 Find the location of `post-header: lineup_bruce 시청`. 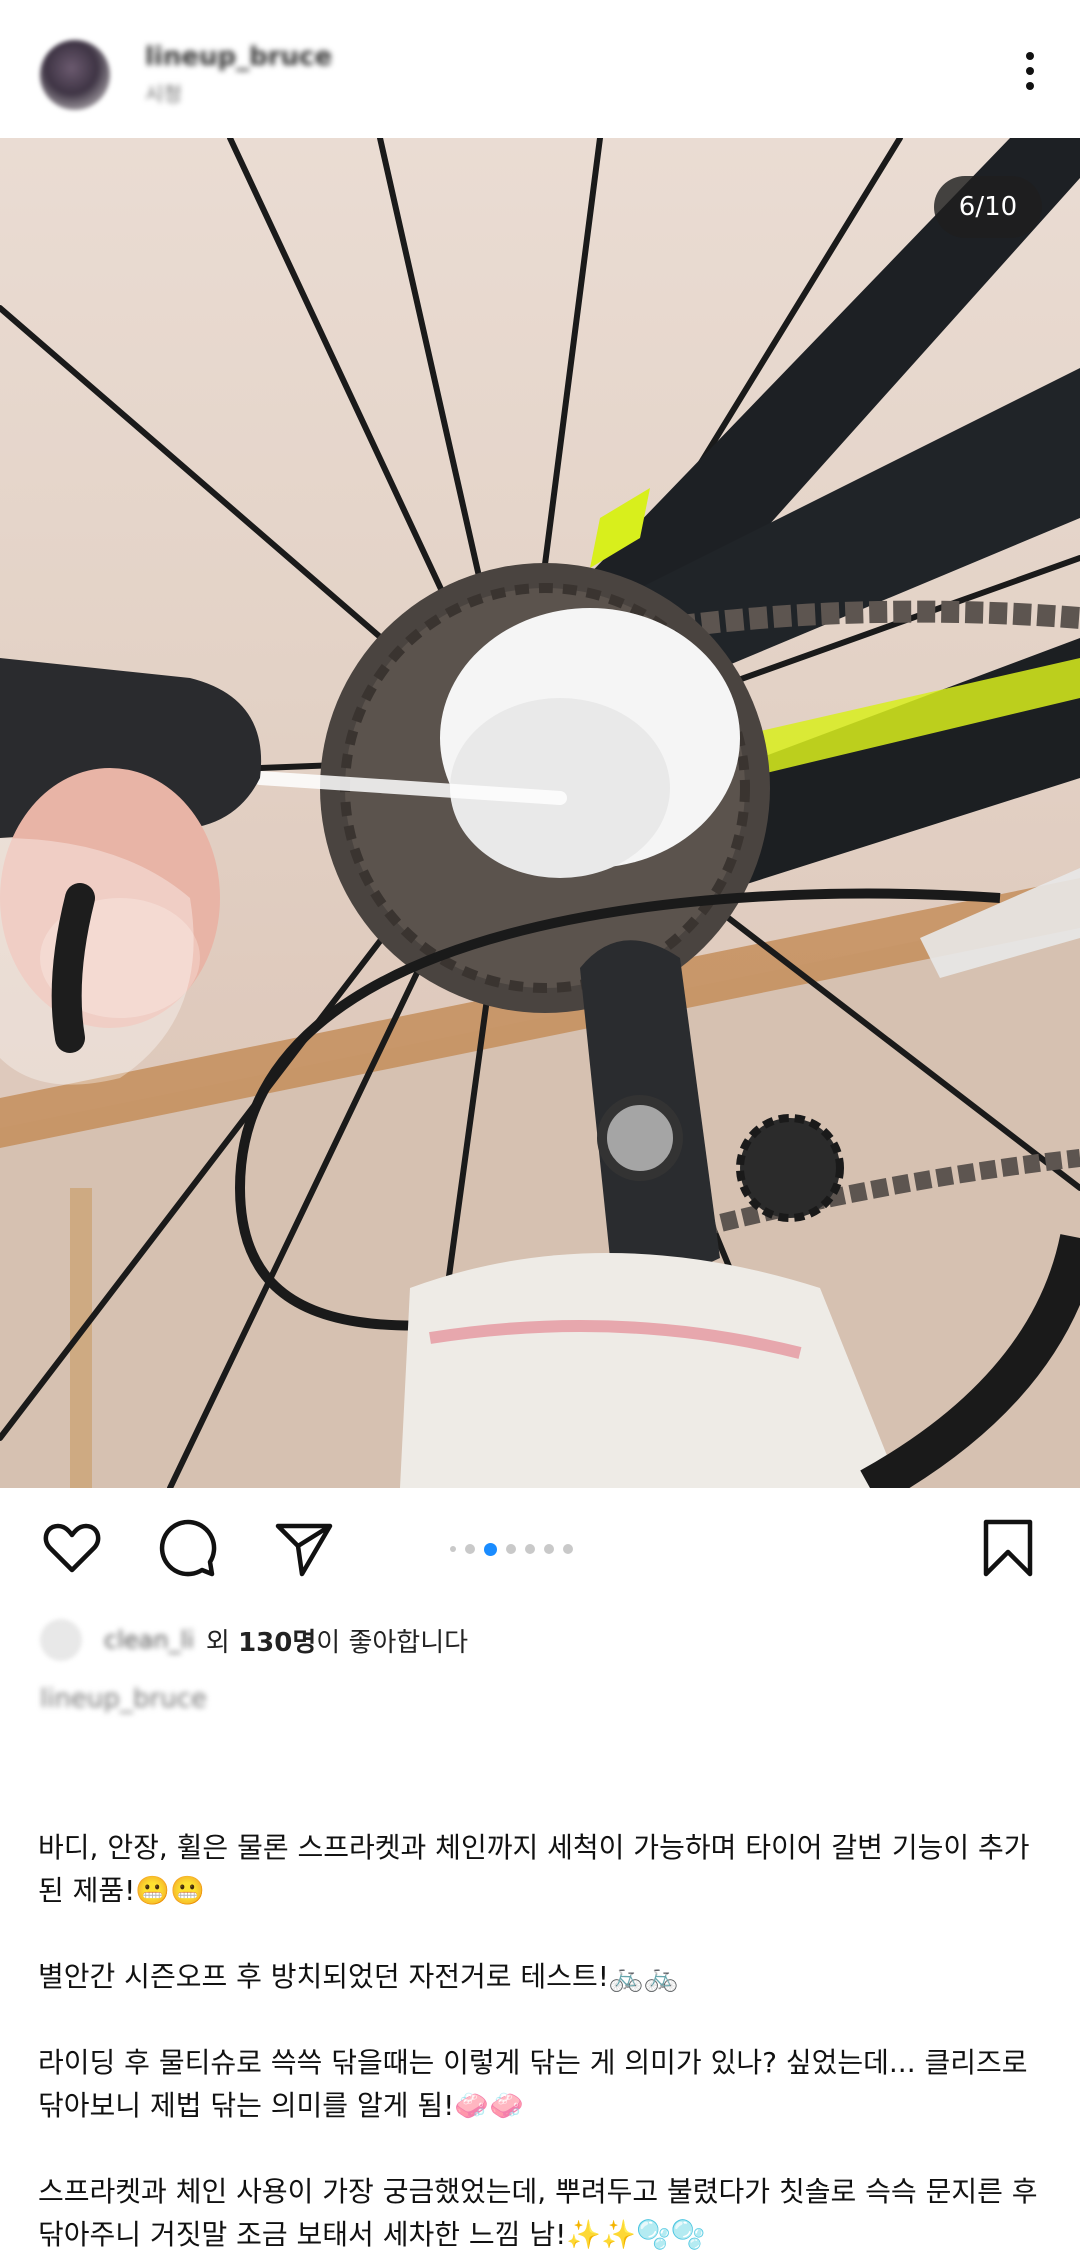

post-header: lineup_bruce 시청 is located at coordinates (540, 69).